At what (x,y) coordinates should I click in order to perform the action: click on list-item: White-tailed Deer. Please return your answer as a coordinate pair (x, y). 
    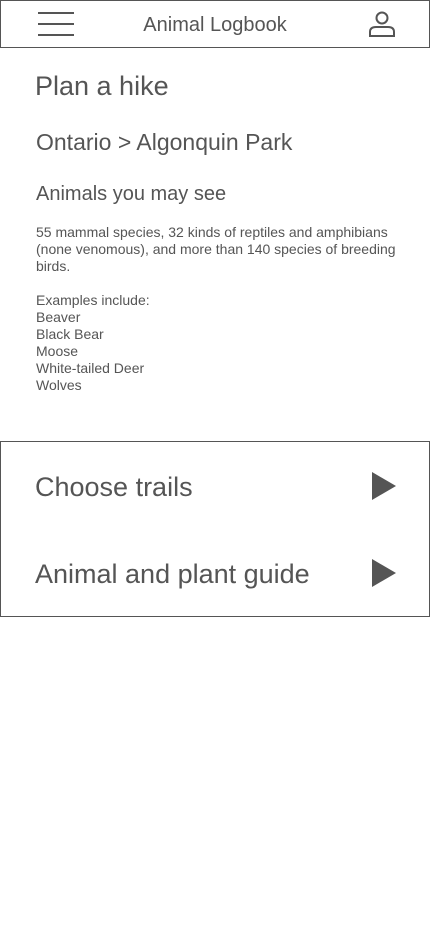
    Looking at the image, I should click on (90, 368).